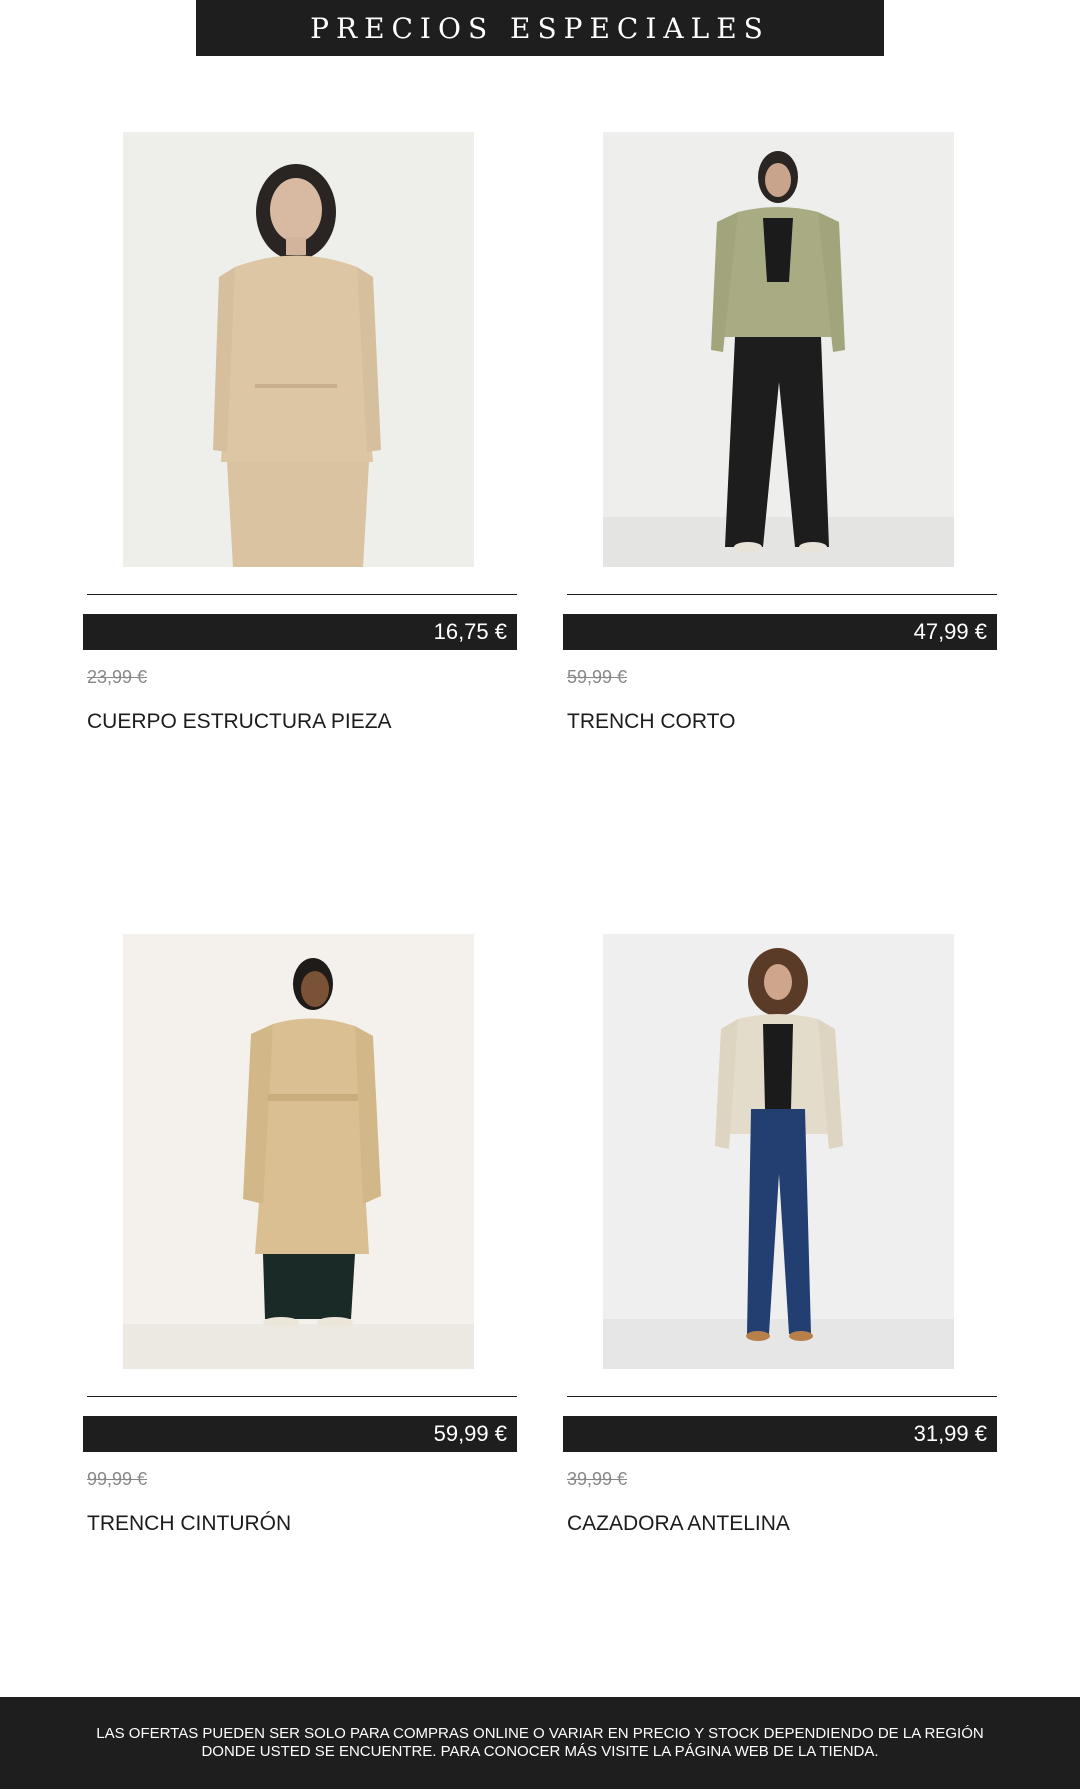 The image size is (1080, 1789). I want to click on product-name: TRENCH CORTO, so click(651, 722).